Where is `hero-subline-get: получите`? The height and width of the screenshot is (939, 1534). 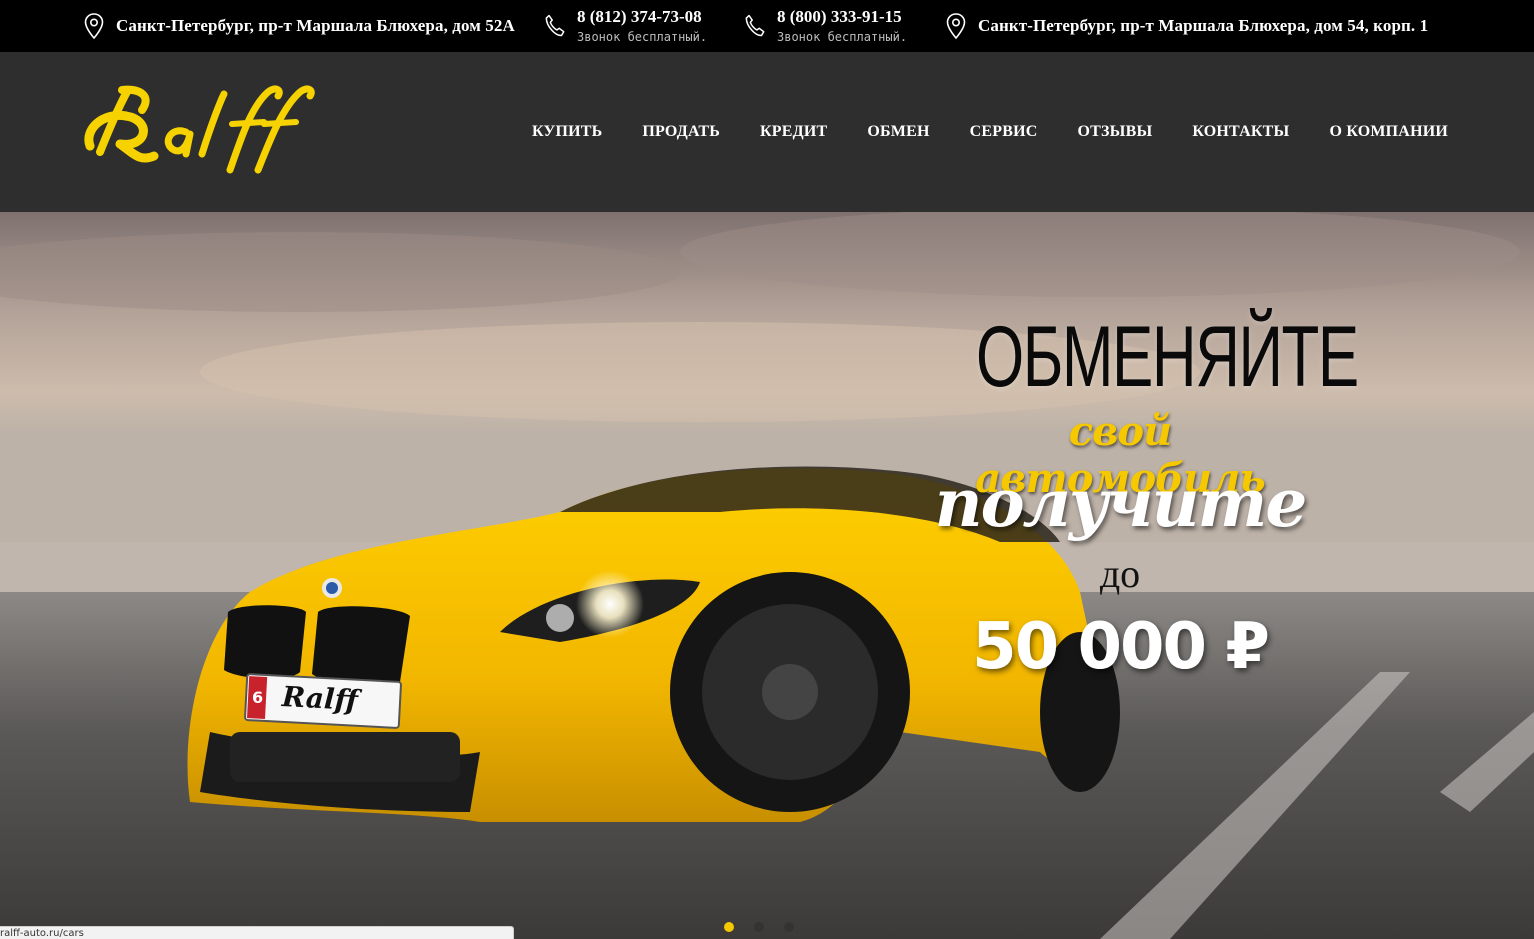
hero-subline-get: получите is located at coordinates (1121, 503).